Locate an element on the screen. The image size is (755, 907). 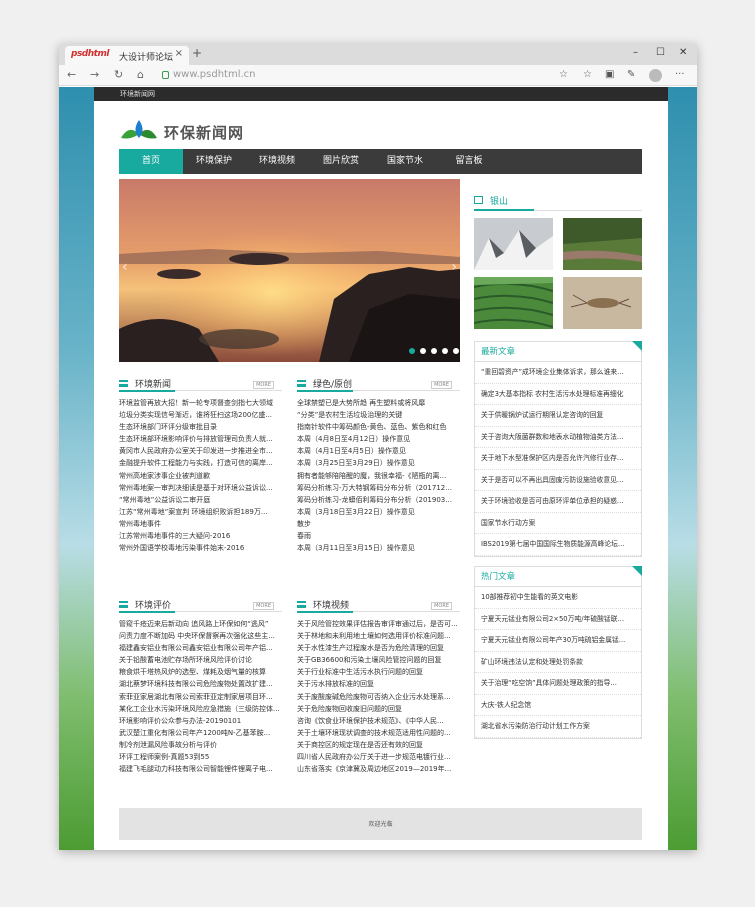
news-list-item: 常州毒地事件 is located at coordinates (200, 524).